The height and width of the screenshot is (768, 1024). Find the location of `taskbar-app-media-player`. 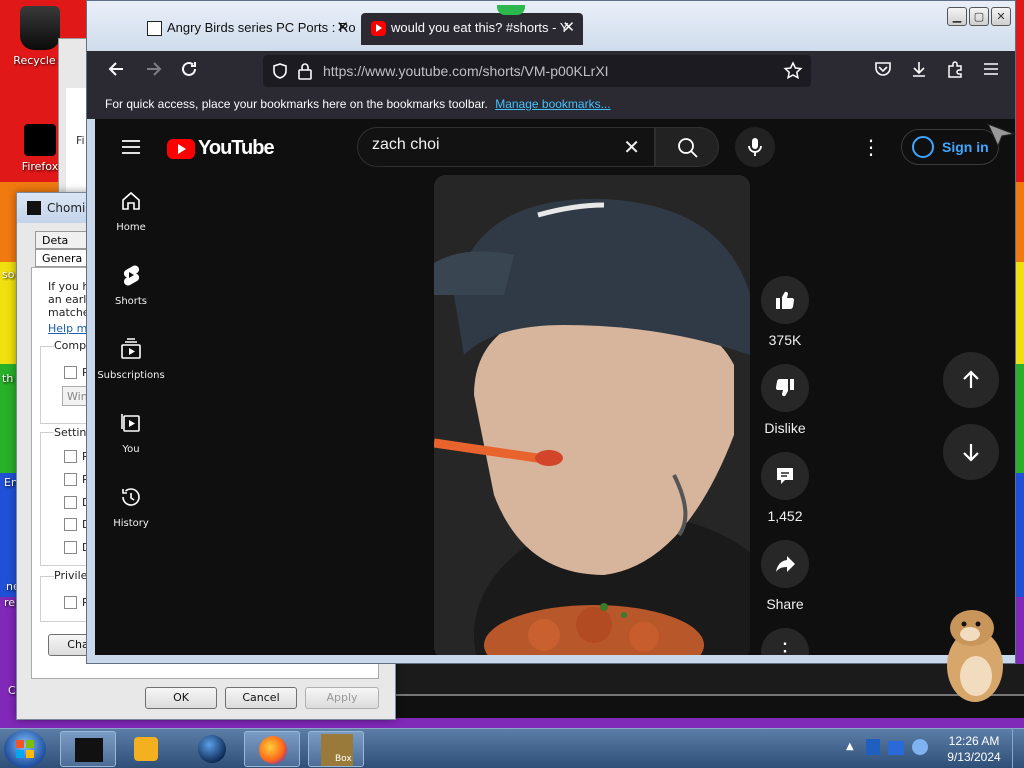

taskbar-app-media-player is located at coordinates (148, 749).